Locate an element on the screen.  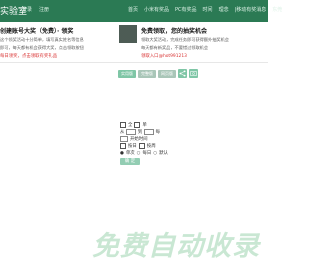
form-row: 按日 按周 is located at coordinates (140, 146).